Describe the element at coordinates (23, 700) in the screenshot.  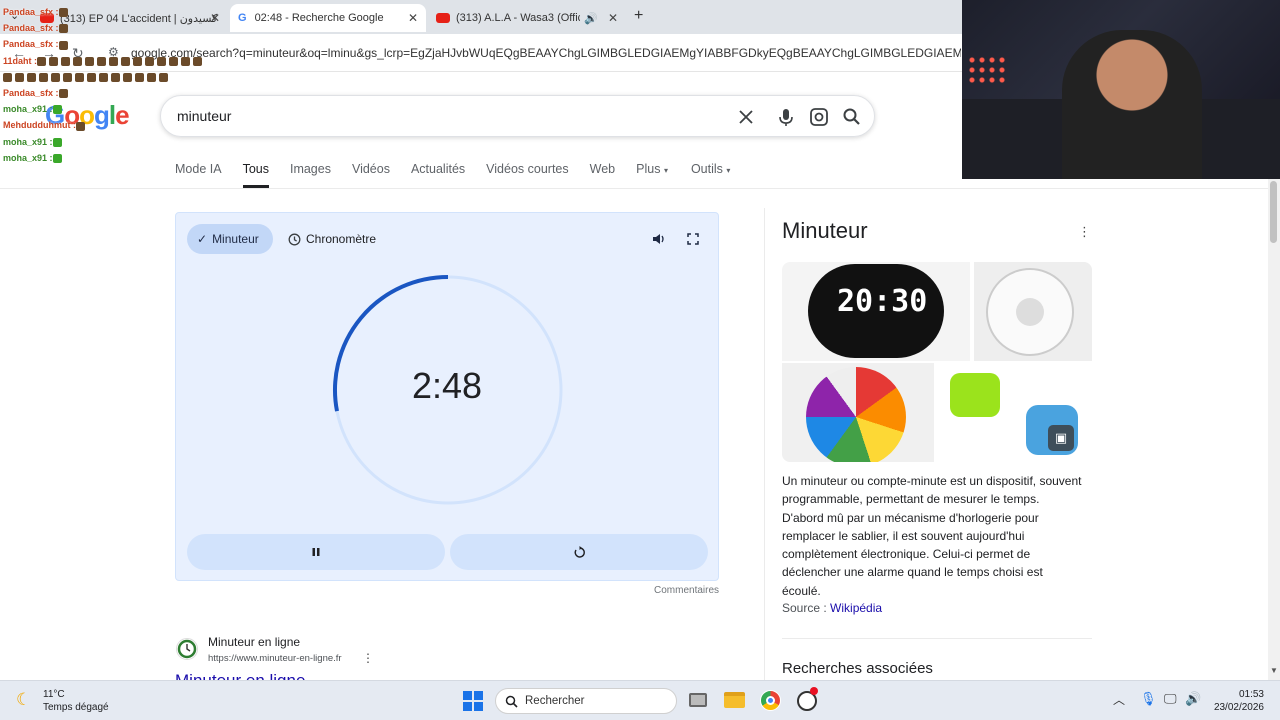
I see `weather-moon-icon: ☾` at that location.